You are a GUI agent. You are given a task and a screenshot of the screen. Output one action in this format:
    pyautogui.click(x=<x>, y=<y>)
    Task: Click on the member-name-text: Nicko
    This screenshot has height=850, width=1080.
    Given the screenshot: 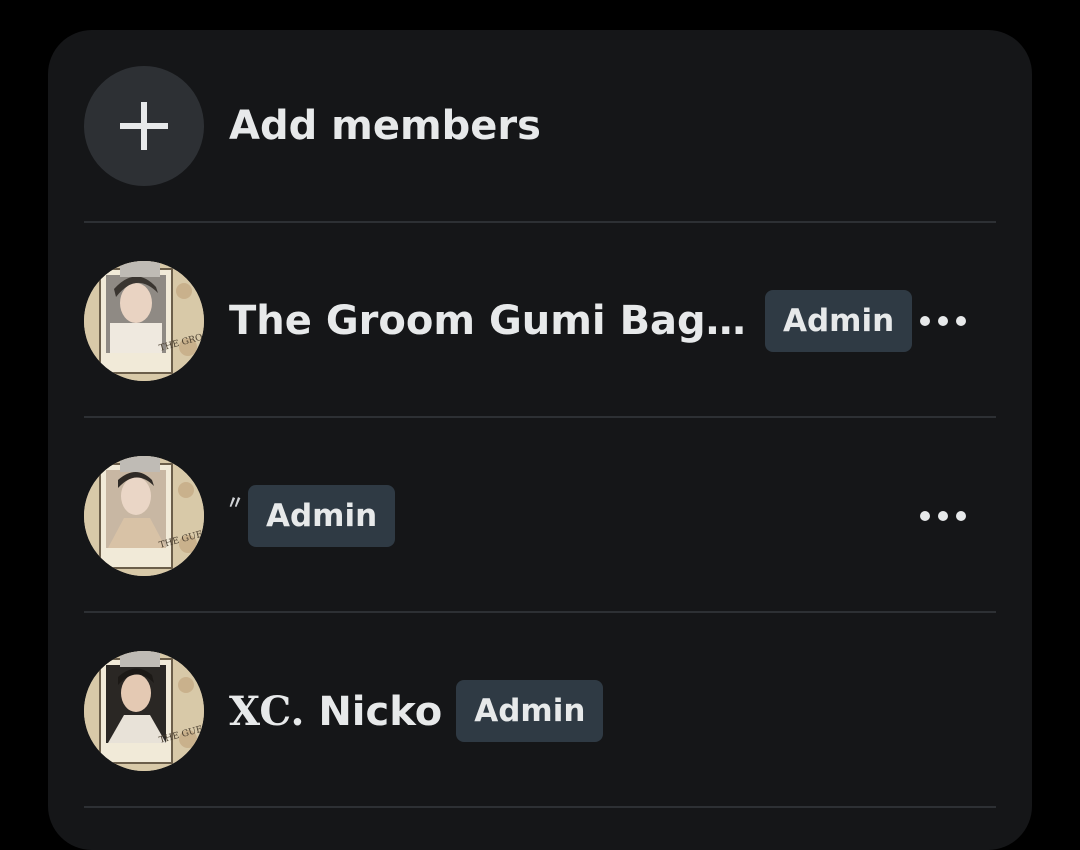 What is the action you would take?
    pyautogui.click(x=380, y=711)
    